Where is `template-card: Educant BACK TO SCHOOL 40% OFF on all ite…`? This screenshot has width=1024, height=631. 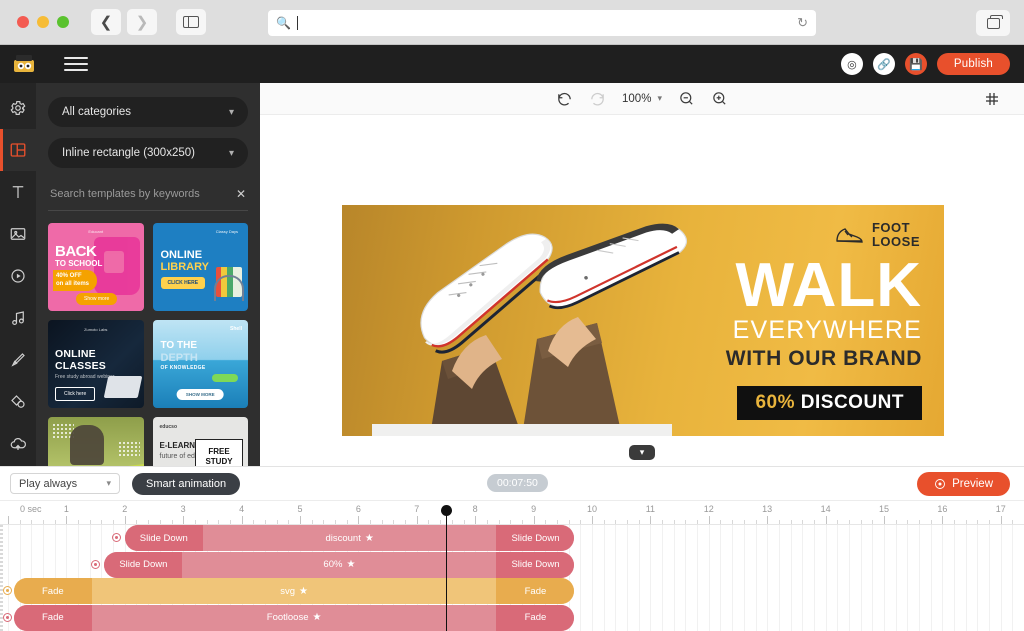 template-card: Educant BACK TO SCHOOL 40% OFF on all ite… is located at coordinates (96, 267).